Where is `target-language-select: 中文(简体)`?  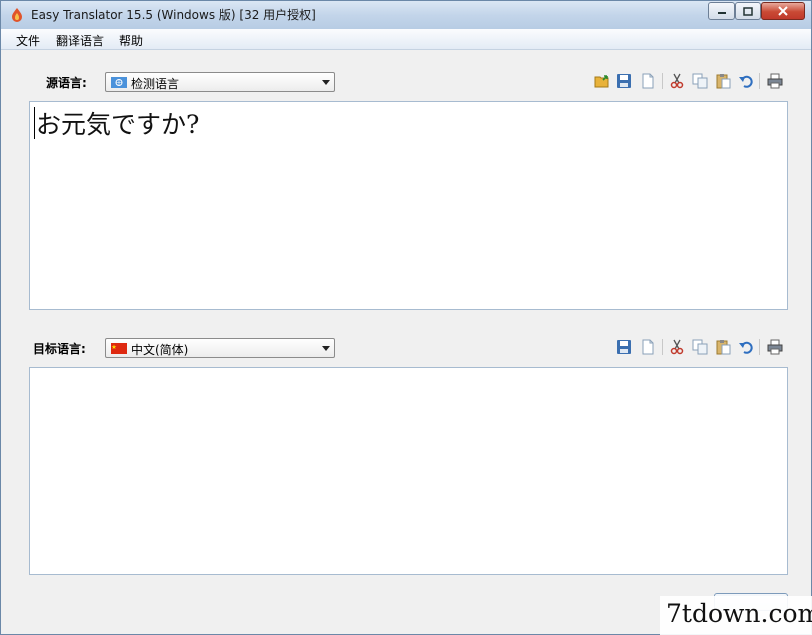
target-language-select: 中文(简体) is located at coordinates (220, 348).